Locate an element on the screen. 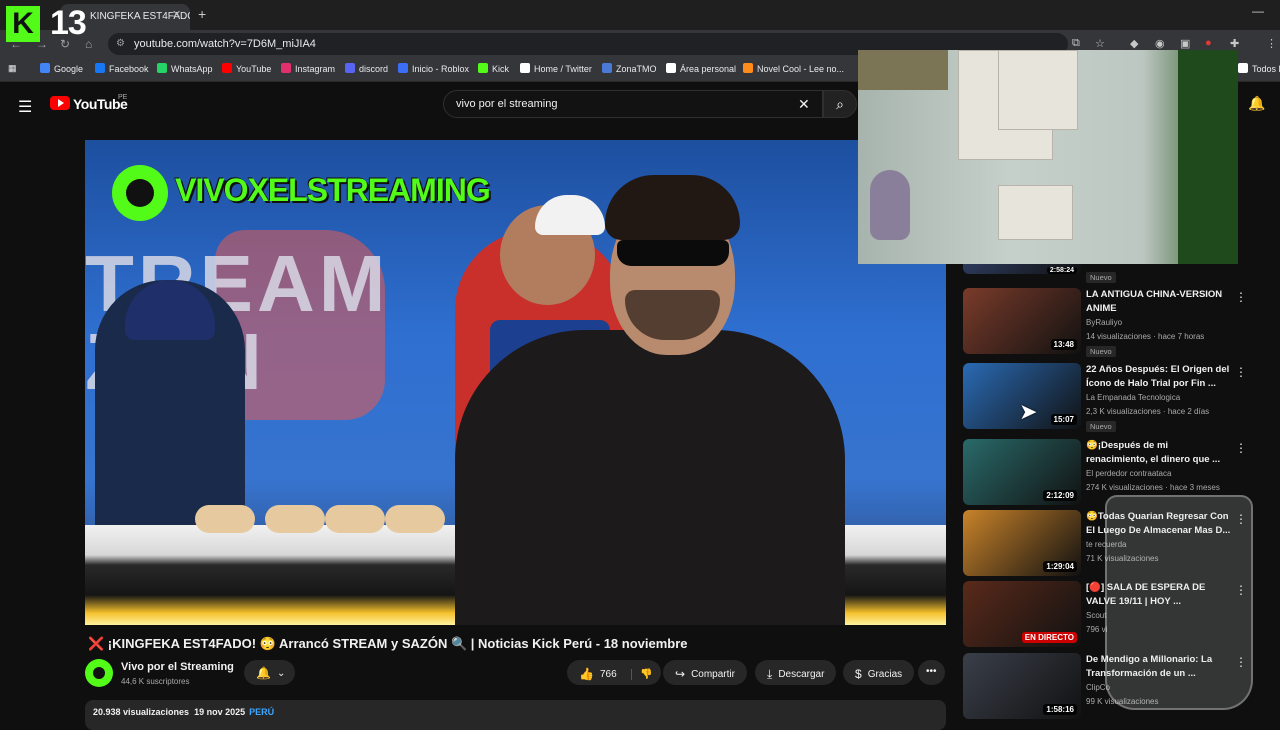 The image size is (1280, 730). recommended-title: LA ANTIGUA CHINA-VERSION ANIME is located at coordinates (1158, 302).